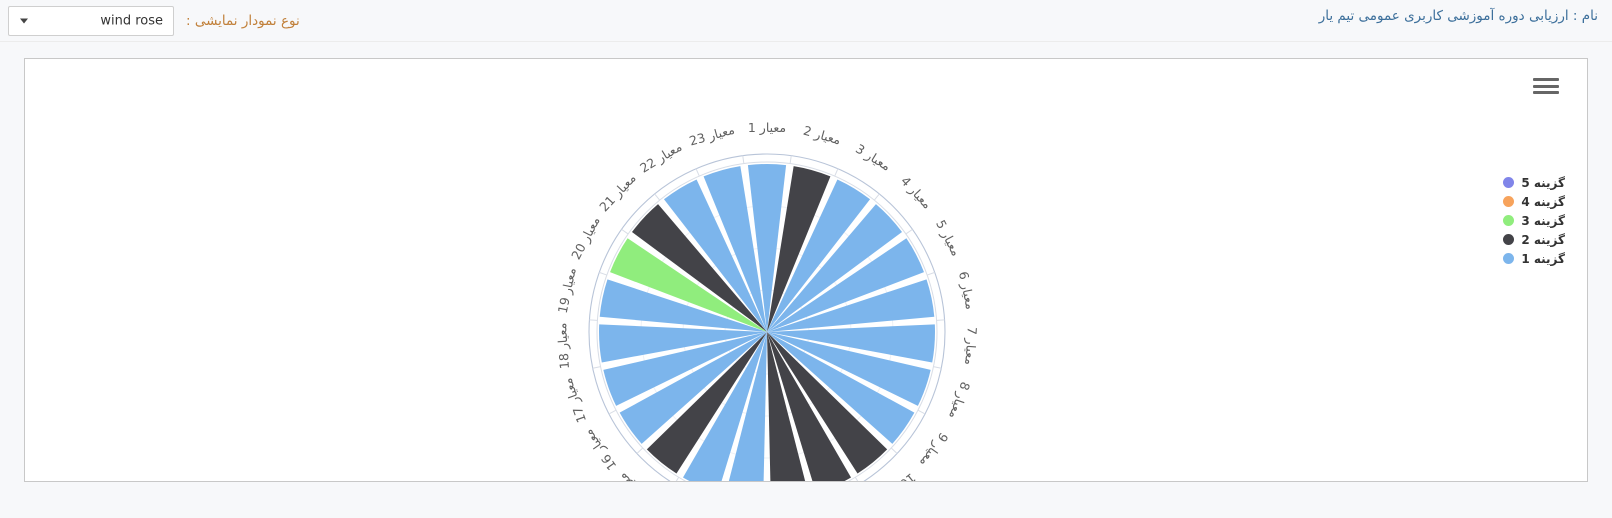 The height and width of the screenshot is (518, 1612). I want to click on chart-type-selector-group: wind rose نوع نمودار نمایشی :, so click(154, 21).